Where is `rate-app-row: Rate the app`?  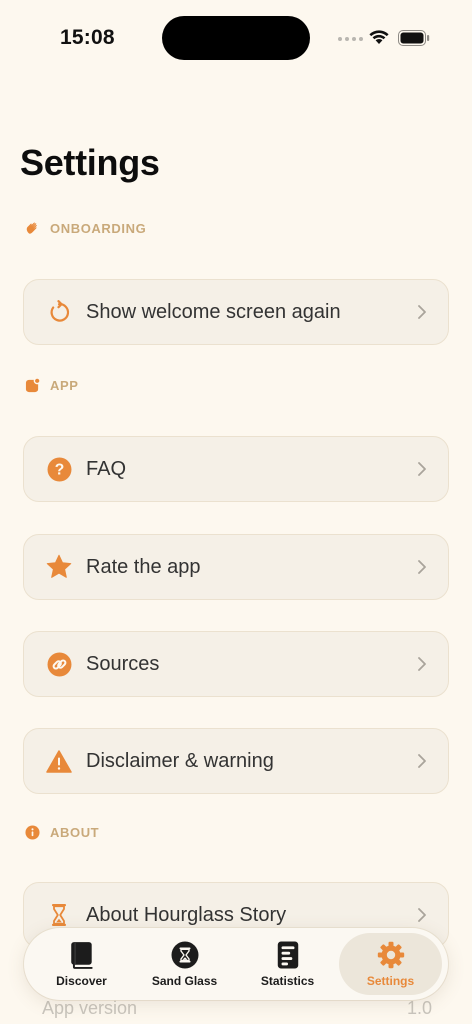
rate-app-row: Rate the app is located at coordinates (236, 567).